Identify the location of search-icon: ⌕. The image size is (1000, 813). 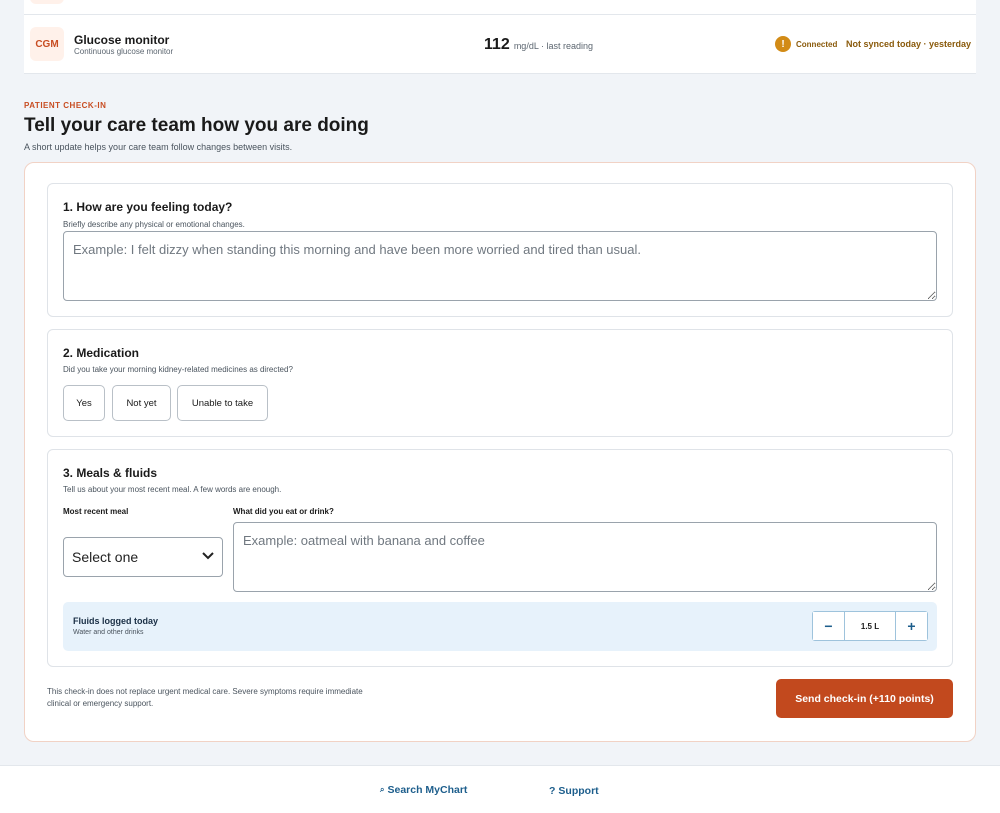
(382, 789).